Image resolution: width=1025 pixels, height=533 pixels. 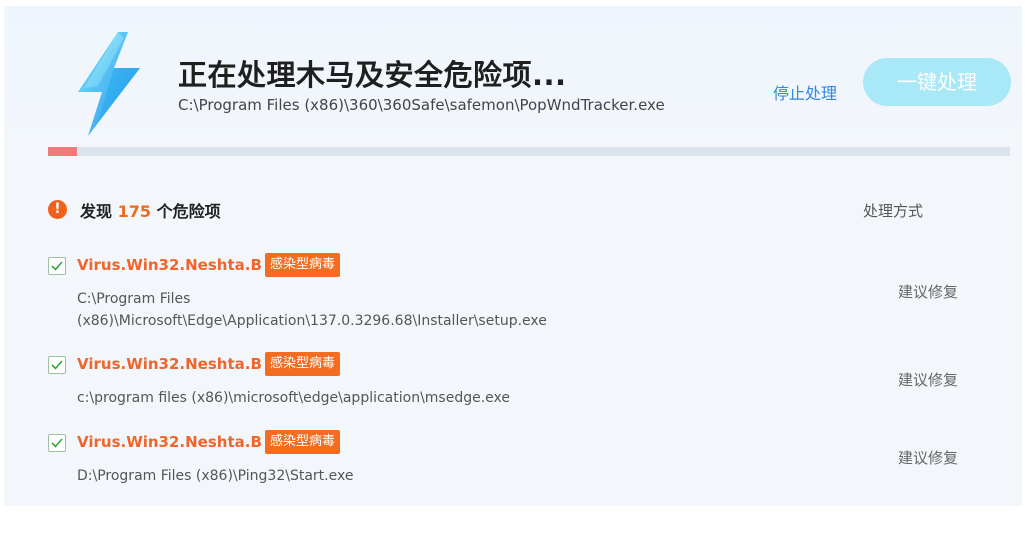 I want to click on warning-icon: !, so click(x=57, y=209).